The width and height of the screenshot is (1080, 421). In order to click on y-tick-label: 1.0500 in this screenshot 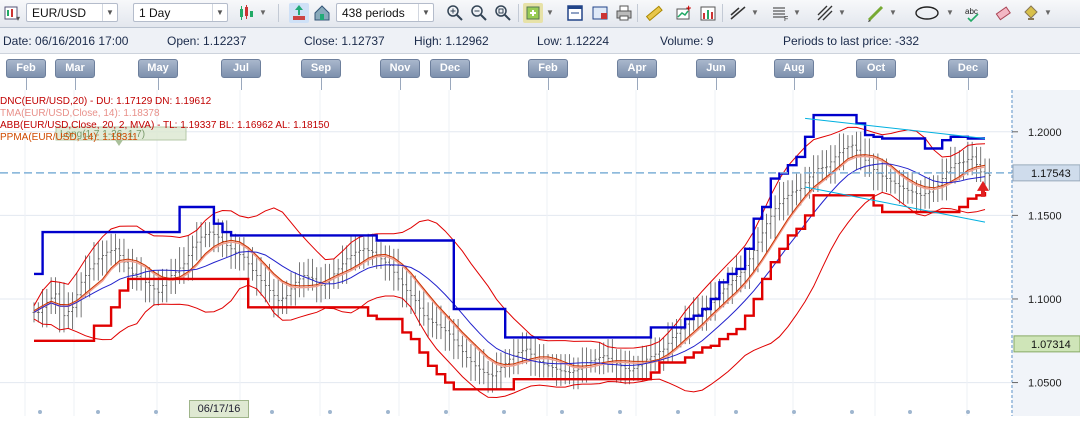, I will do `click(1045, 384)`.